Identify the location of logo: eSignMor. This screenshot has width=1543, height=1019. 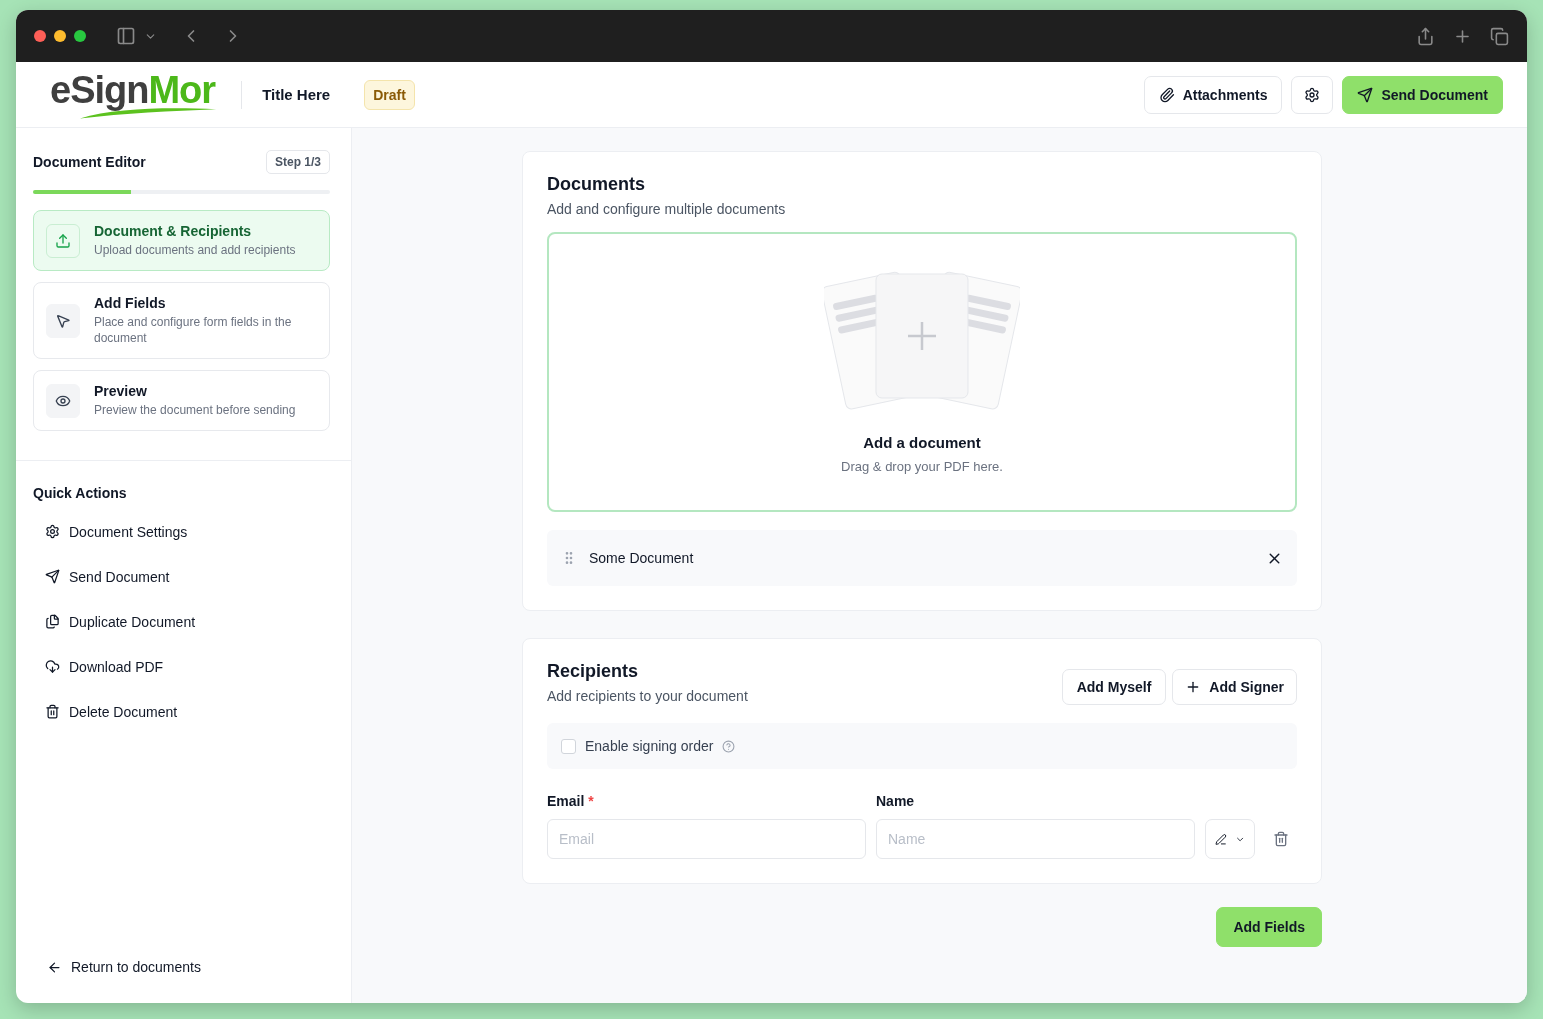
(134, 94).